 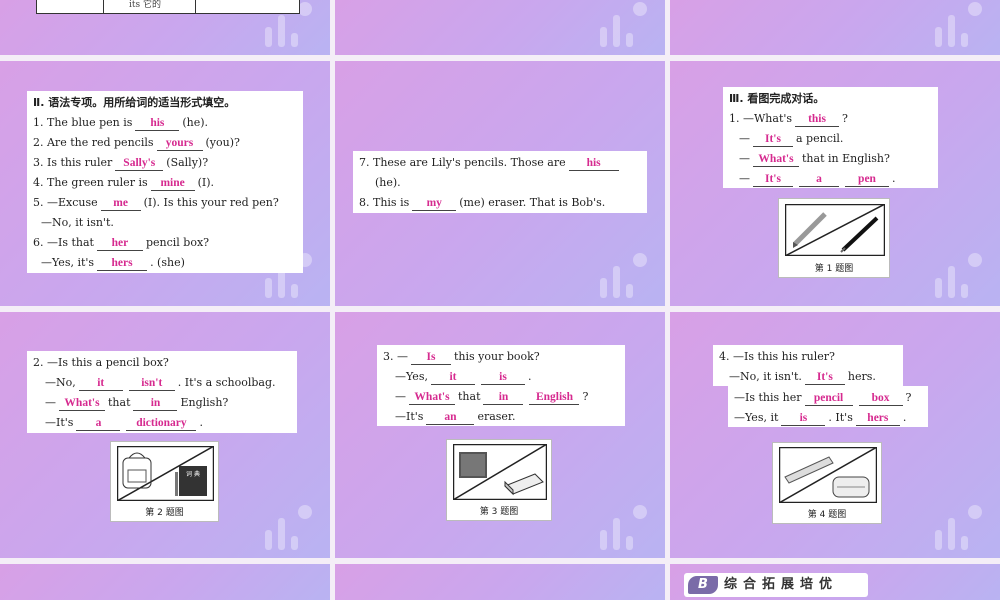 I want to click on question-text: (he)., so click(x=195, y=122).